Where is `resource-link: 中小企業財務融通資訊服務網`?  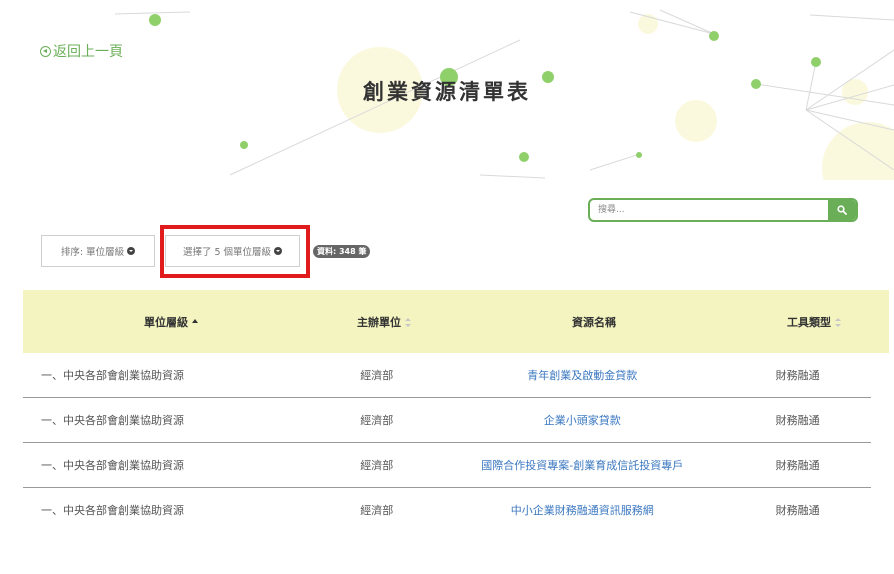 resource-link: 中小企業財務融通資訊服務網 is located at coordinates (582, 510).